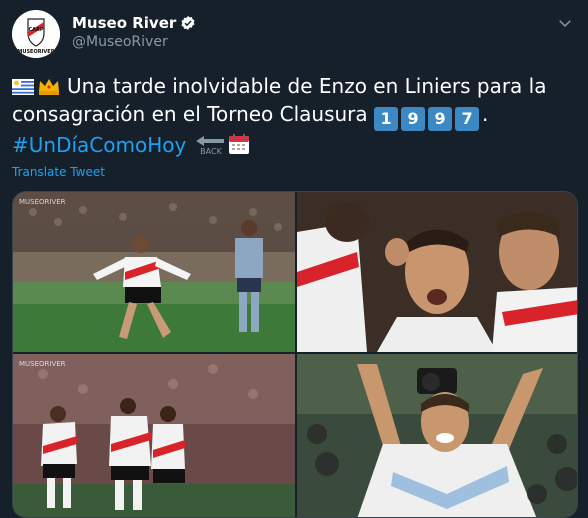 This screenshot has height=518, width=588. What do you see at coordinates (239, 144) in the screenshot?
I see `calendar-icon` at bounding box center [239, 144].